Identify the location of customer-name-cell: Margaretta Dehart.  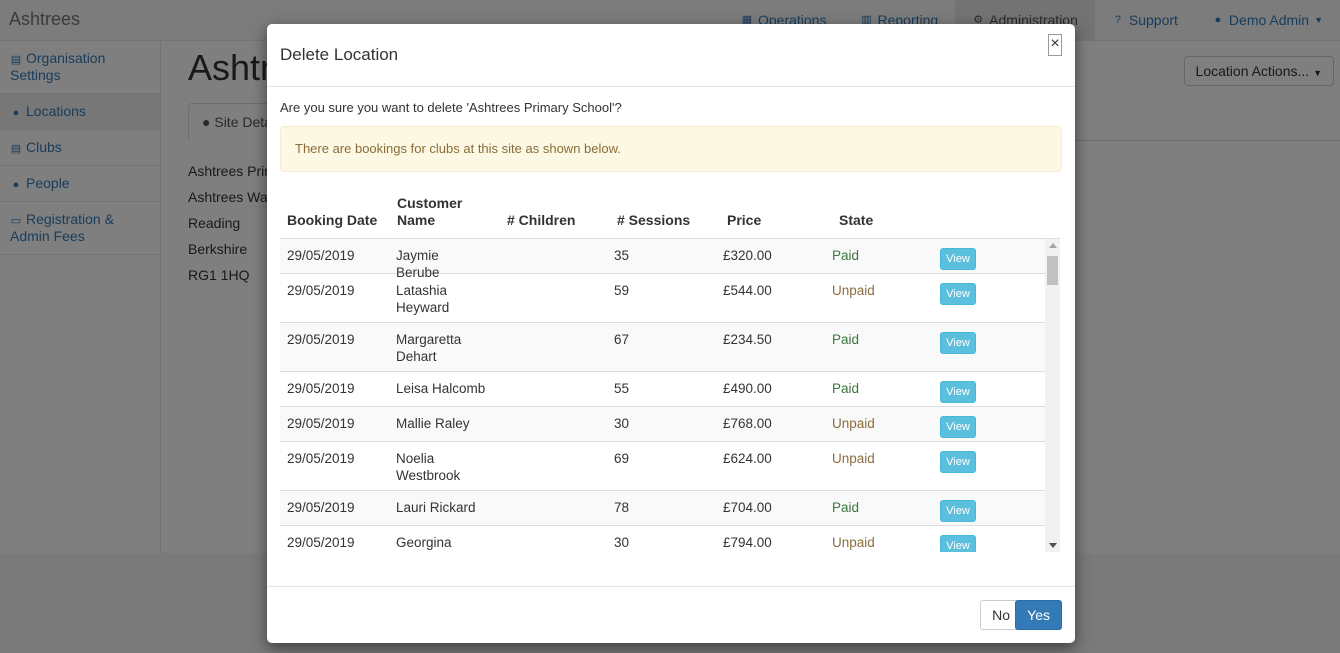
(429, 348).